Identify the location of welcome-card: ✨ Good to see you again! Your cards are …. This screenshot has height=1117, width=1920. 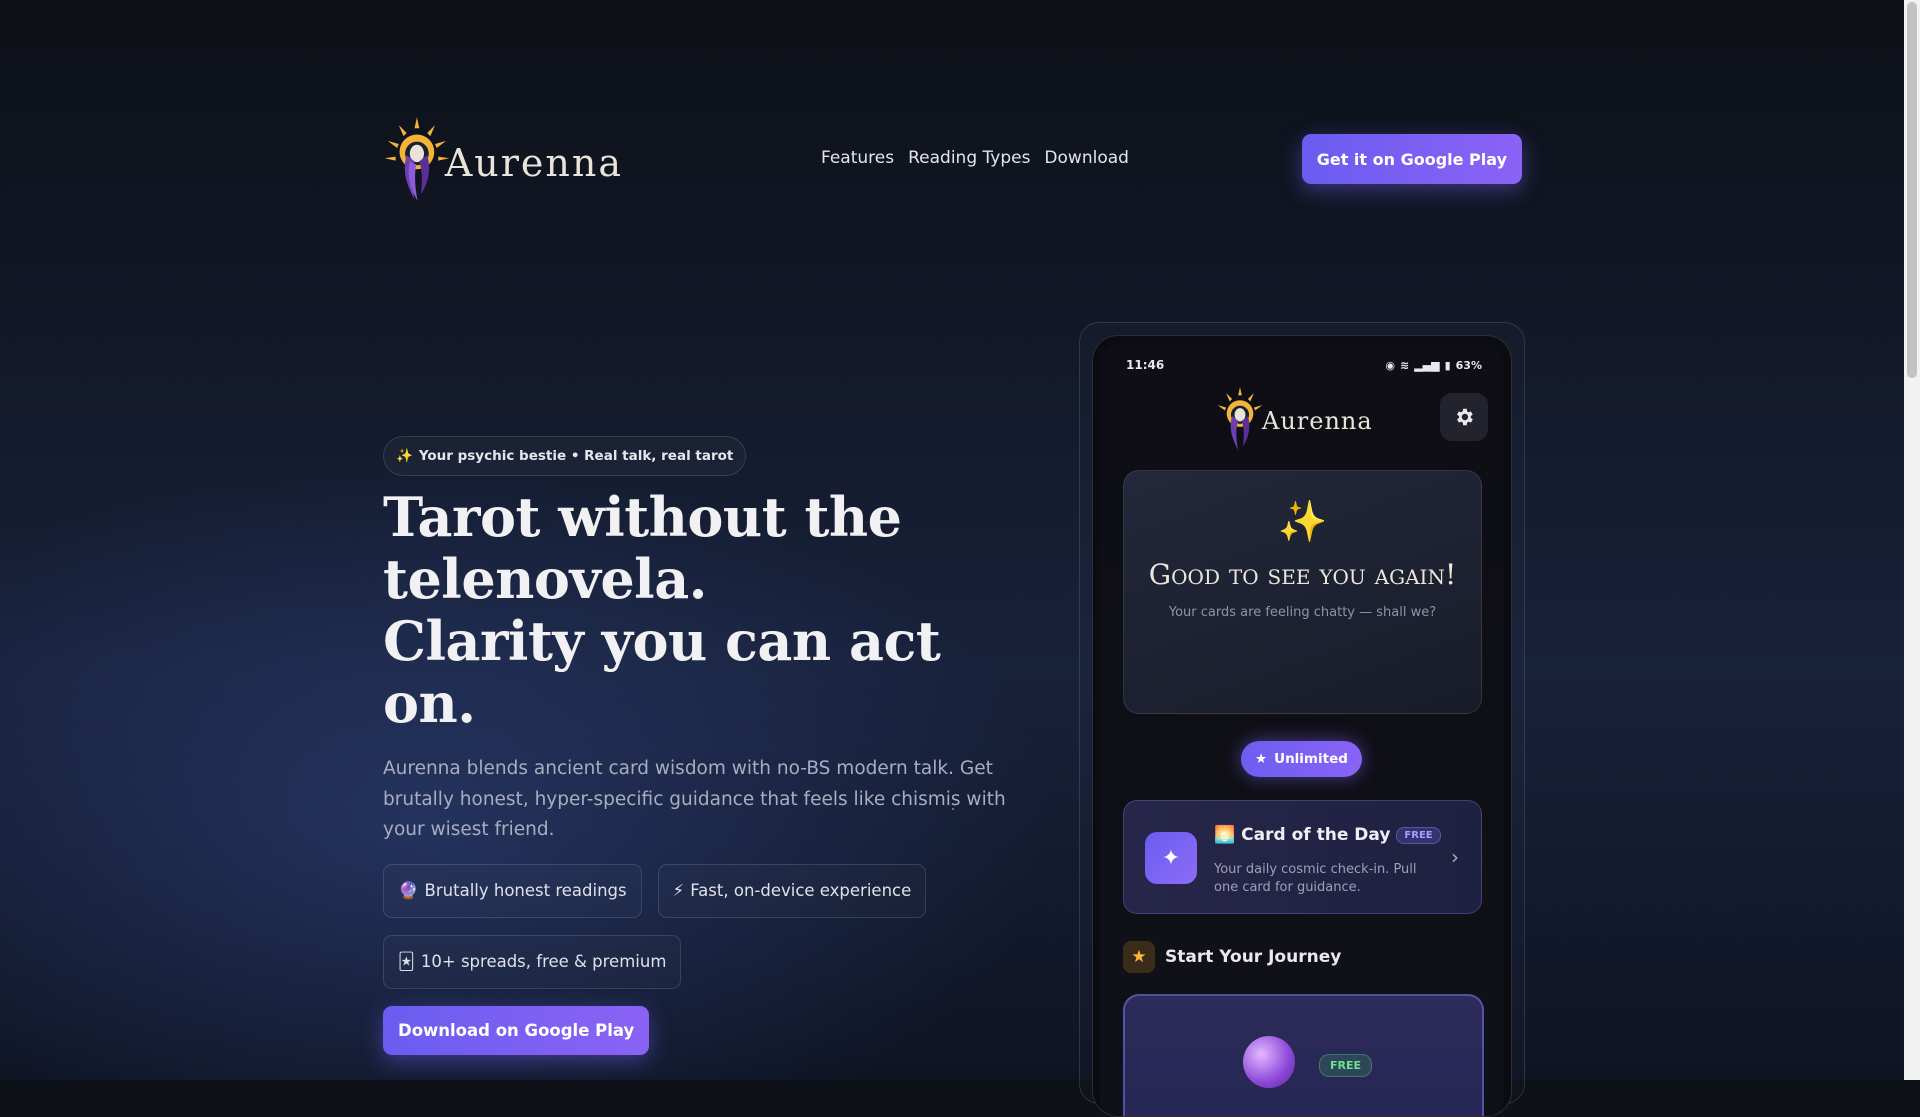
(1302, 592).